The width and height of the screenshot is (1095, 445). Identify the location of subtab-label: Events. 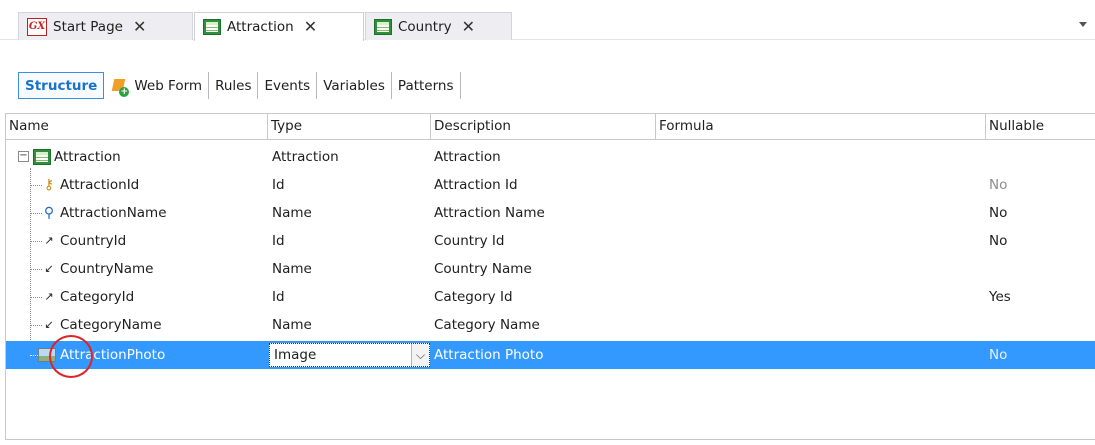
(287, 85).